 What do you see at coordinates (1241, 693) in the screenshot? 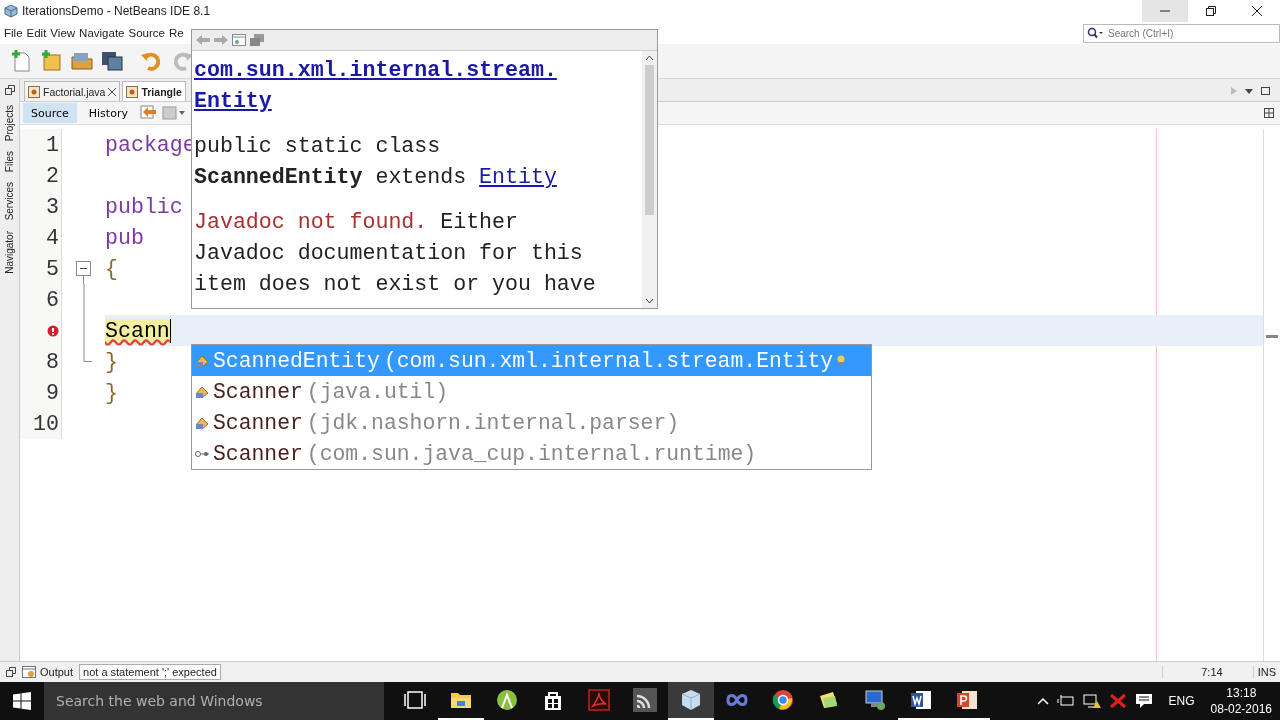
I see `clock-time: 13:18` at bounding box center [1241, 693].